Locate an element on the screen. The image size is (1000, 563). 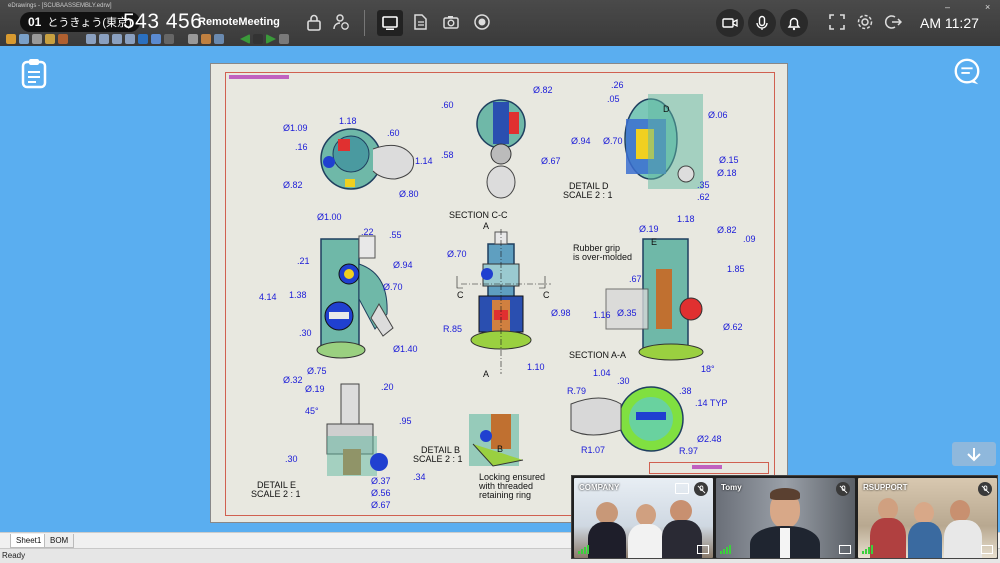
view-front is located at coordinates (627, 419).